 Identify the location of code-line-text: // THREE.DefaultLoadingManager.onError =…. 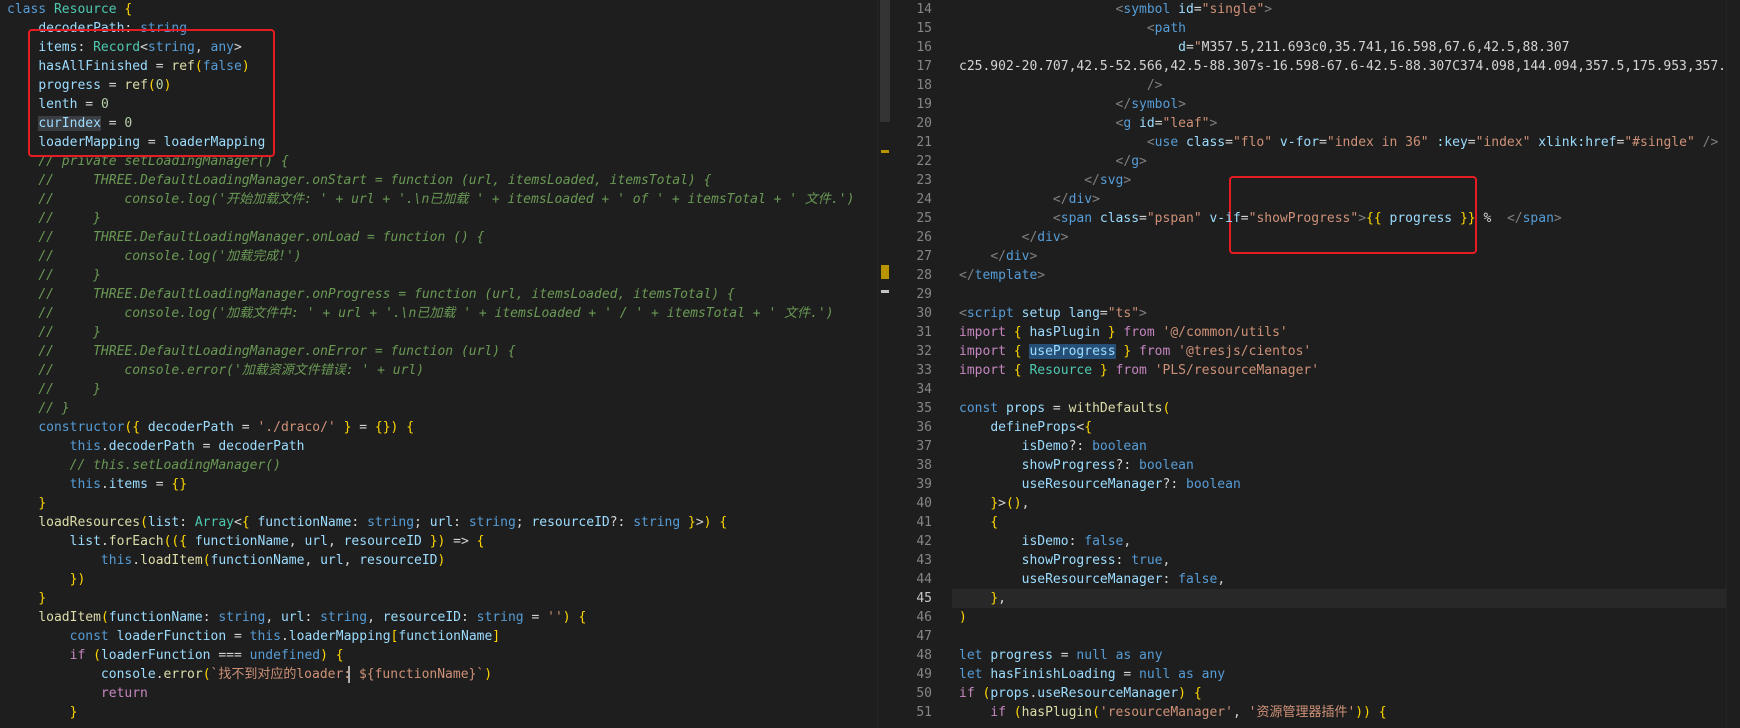
(261, 351).